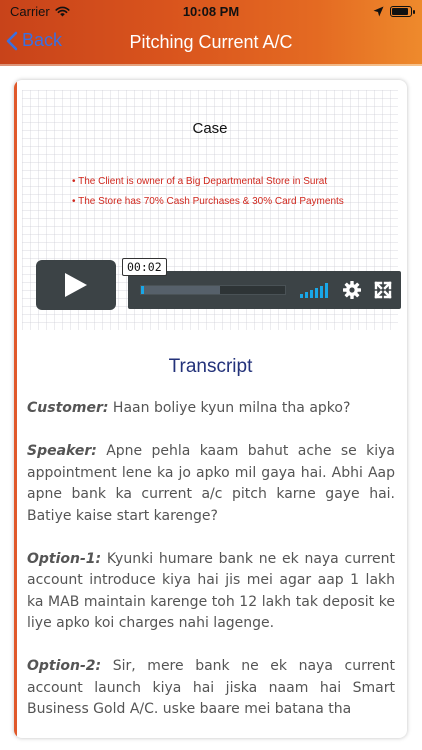 Image resolution: width=422 pixels, height=750 pixels. What do you see at coordinates (64, 558) in the screenshot?
I see `speaker-label: Option-1:` at bounding box center [64, 558].